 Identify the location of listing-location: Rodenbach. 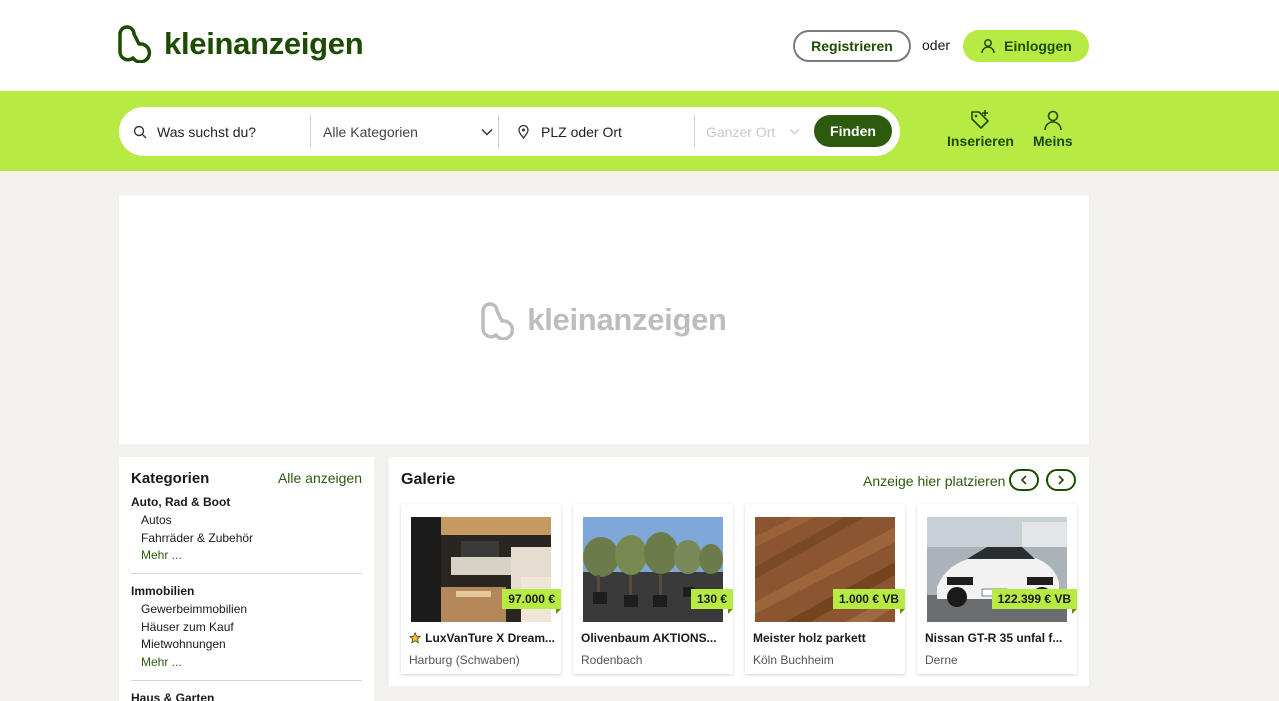
(612, 660).